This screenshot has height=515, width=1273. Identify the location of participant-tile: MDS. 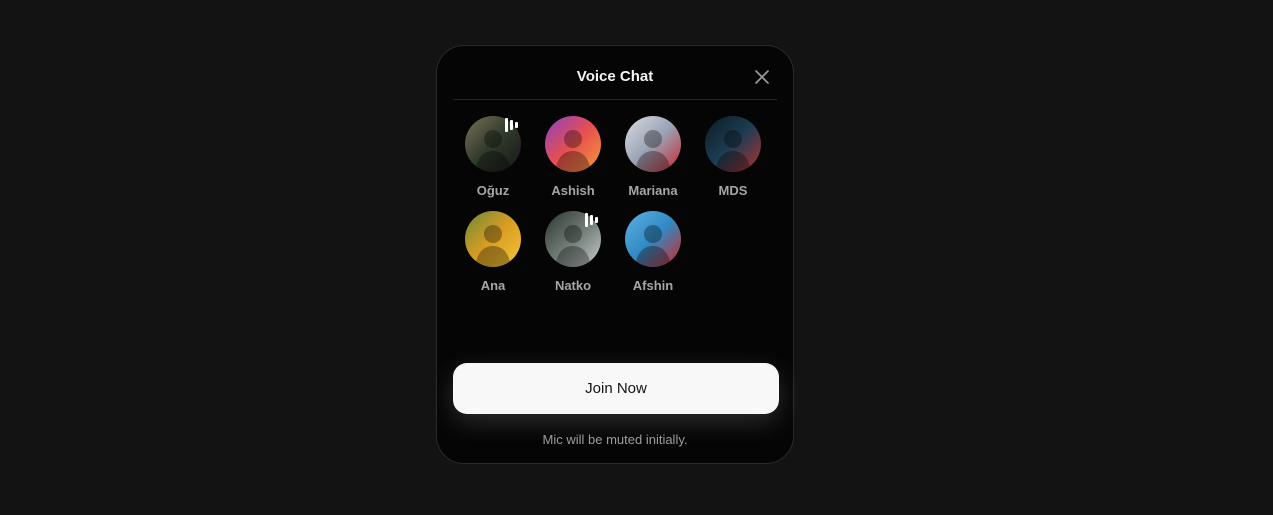
(733, 157).